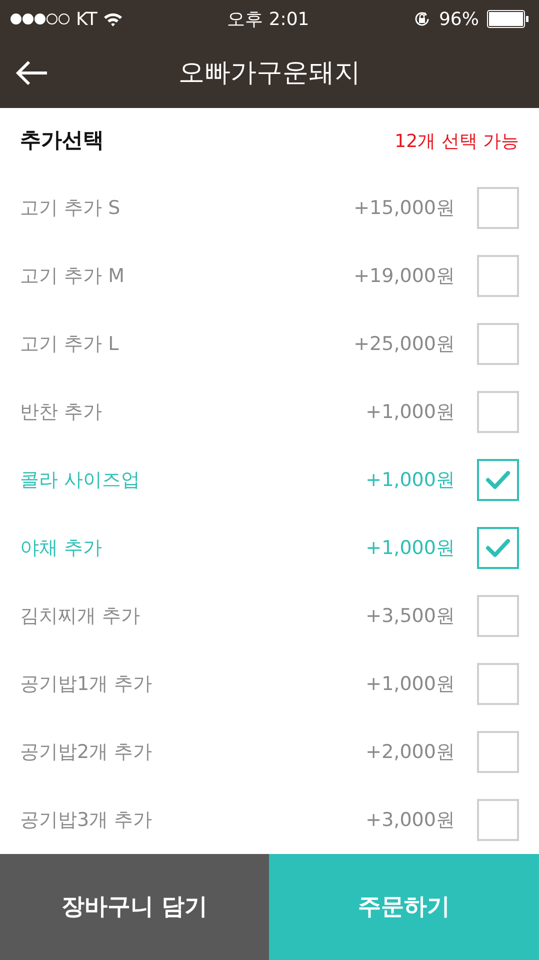 This screenshot has width=539, height=960. I want to click on option-price: +2,000원, so click(410, 752).